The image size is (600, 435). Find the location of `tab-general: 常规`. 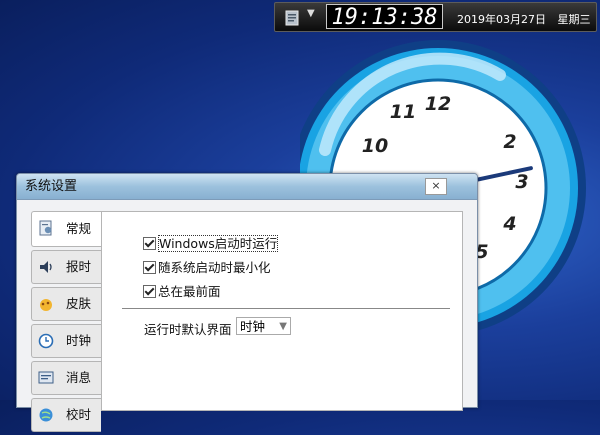

tab-general: 常规 is located at coordinates (66, 229).